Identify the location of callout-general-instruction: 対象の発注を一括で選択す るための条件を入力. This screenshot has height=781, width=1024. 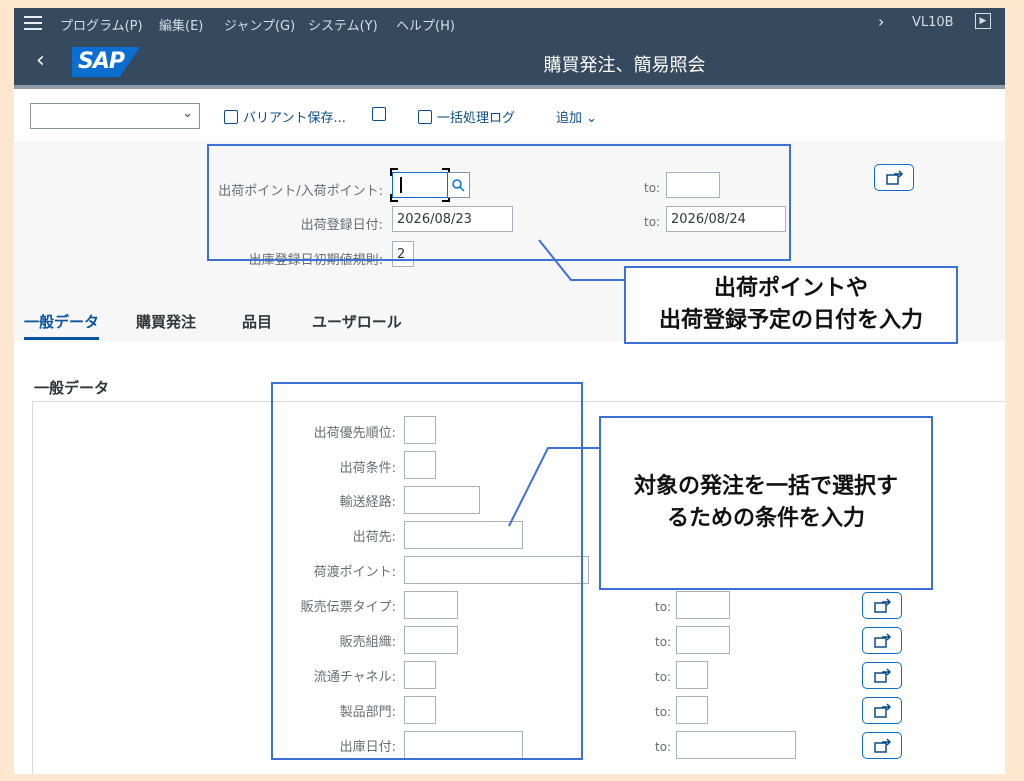
(766, 503).